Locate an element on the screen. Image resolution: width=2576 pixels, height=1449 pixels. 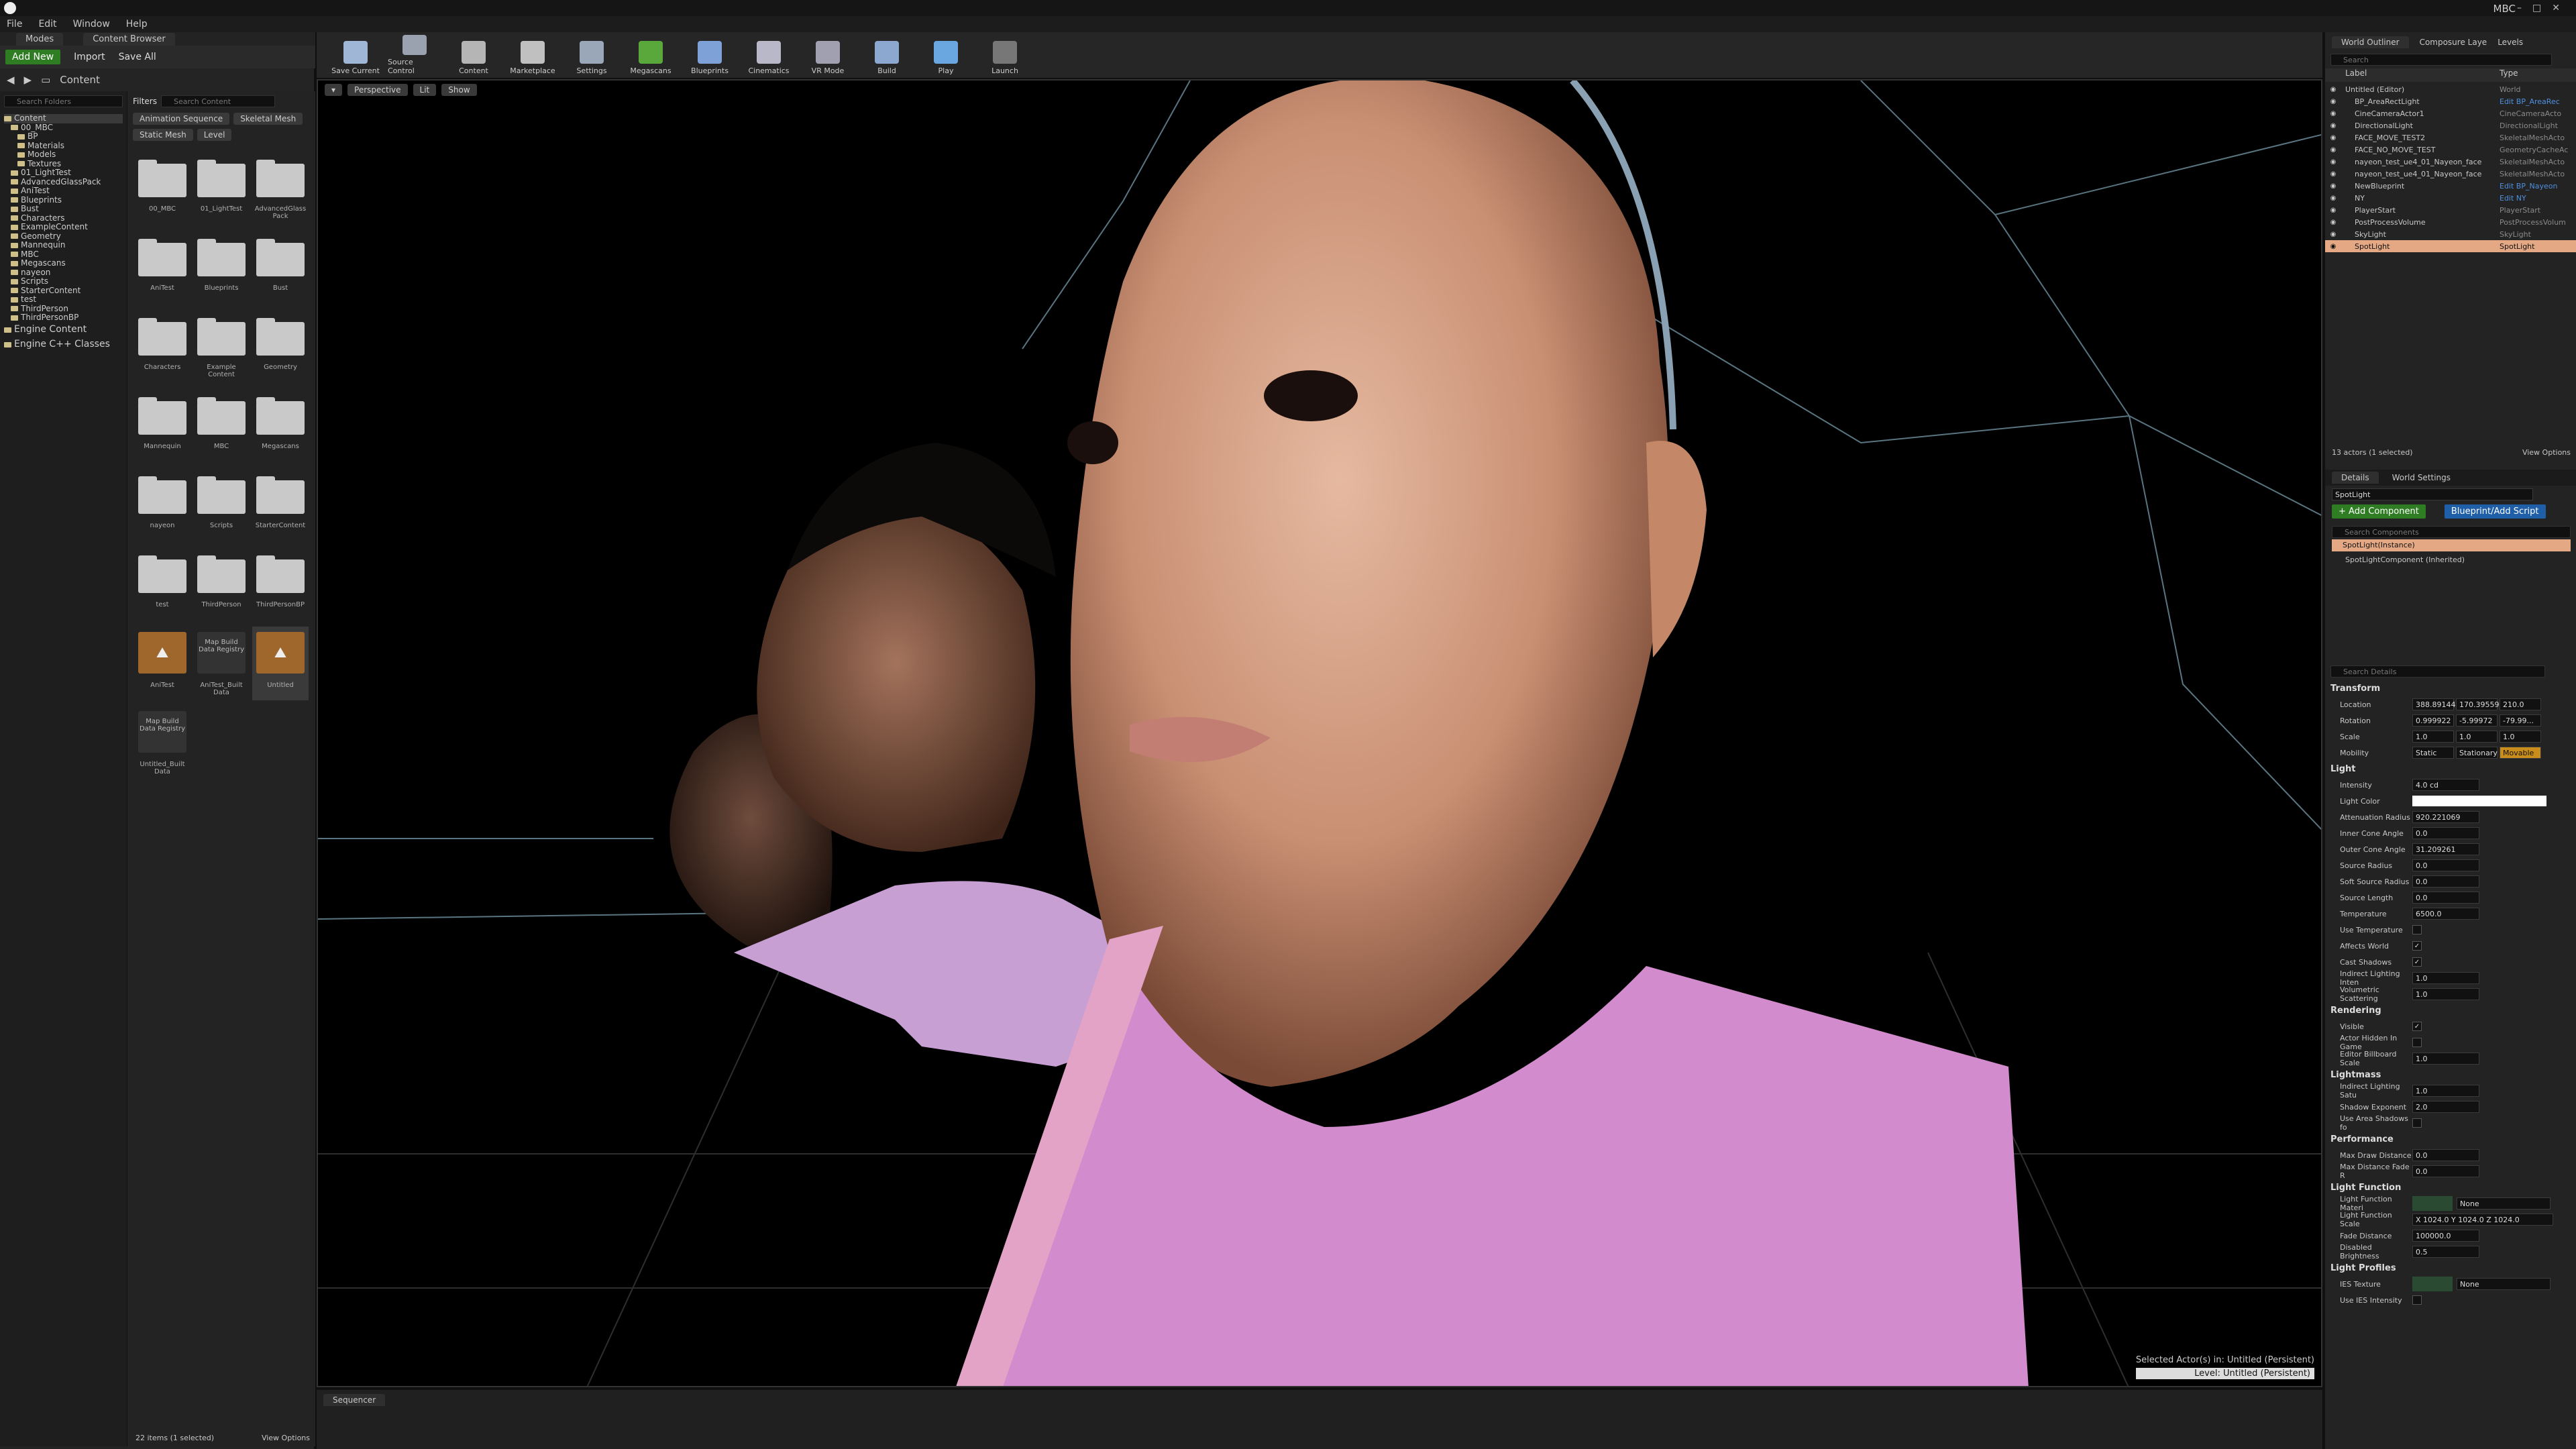
tree-item: ExampleContent is located at coordinates (63, 227).